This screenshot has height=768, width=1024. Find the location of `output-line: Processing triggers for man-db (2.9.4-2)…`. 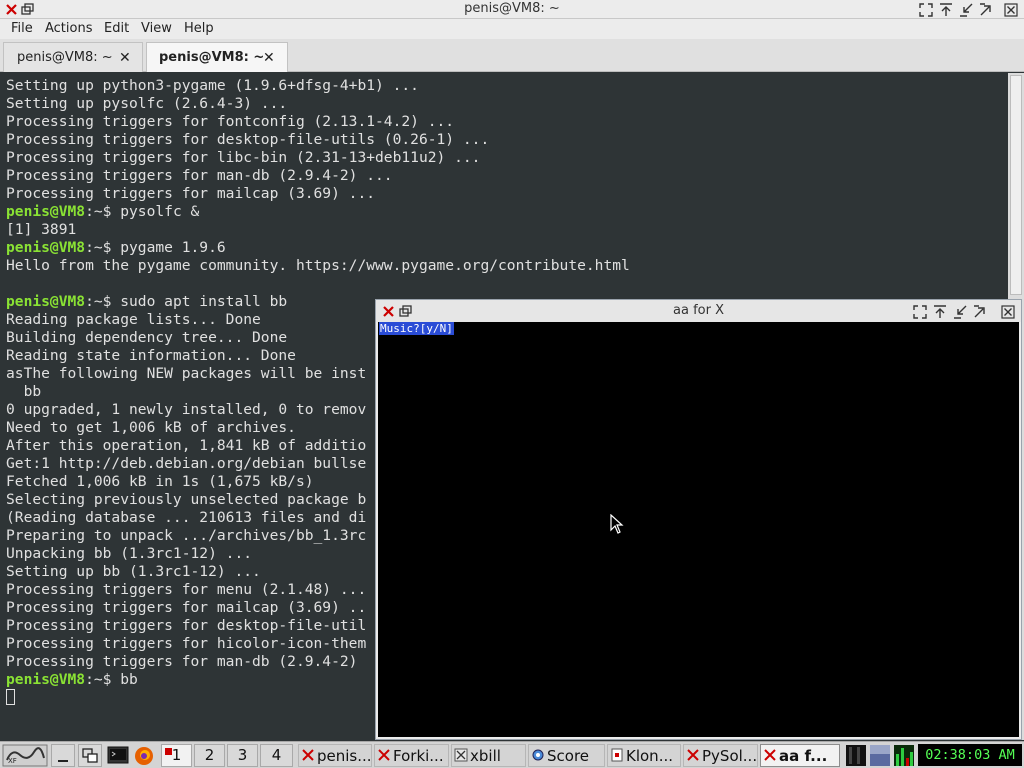

output-line: Processing triggers for man-db (2.9.4-2)… is located at coordinates (507, 176).